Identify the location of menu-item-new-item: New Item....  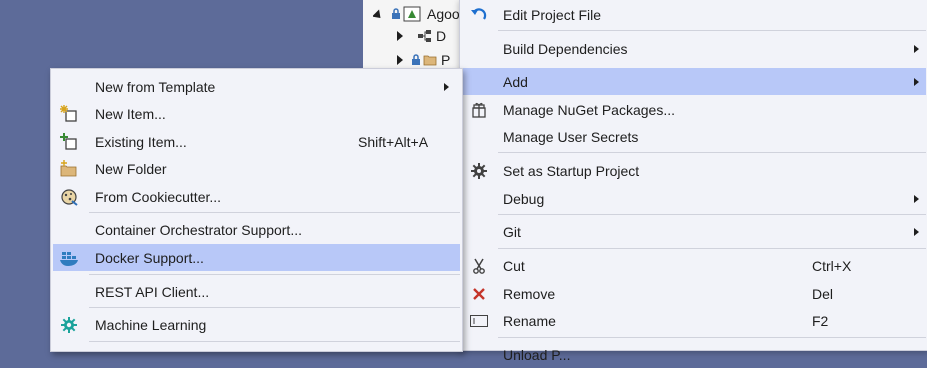
(256, 113).